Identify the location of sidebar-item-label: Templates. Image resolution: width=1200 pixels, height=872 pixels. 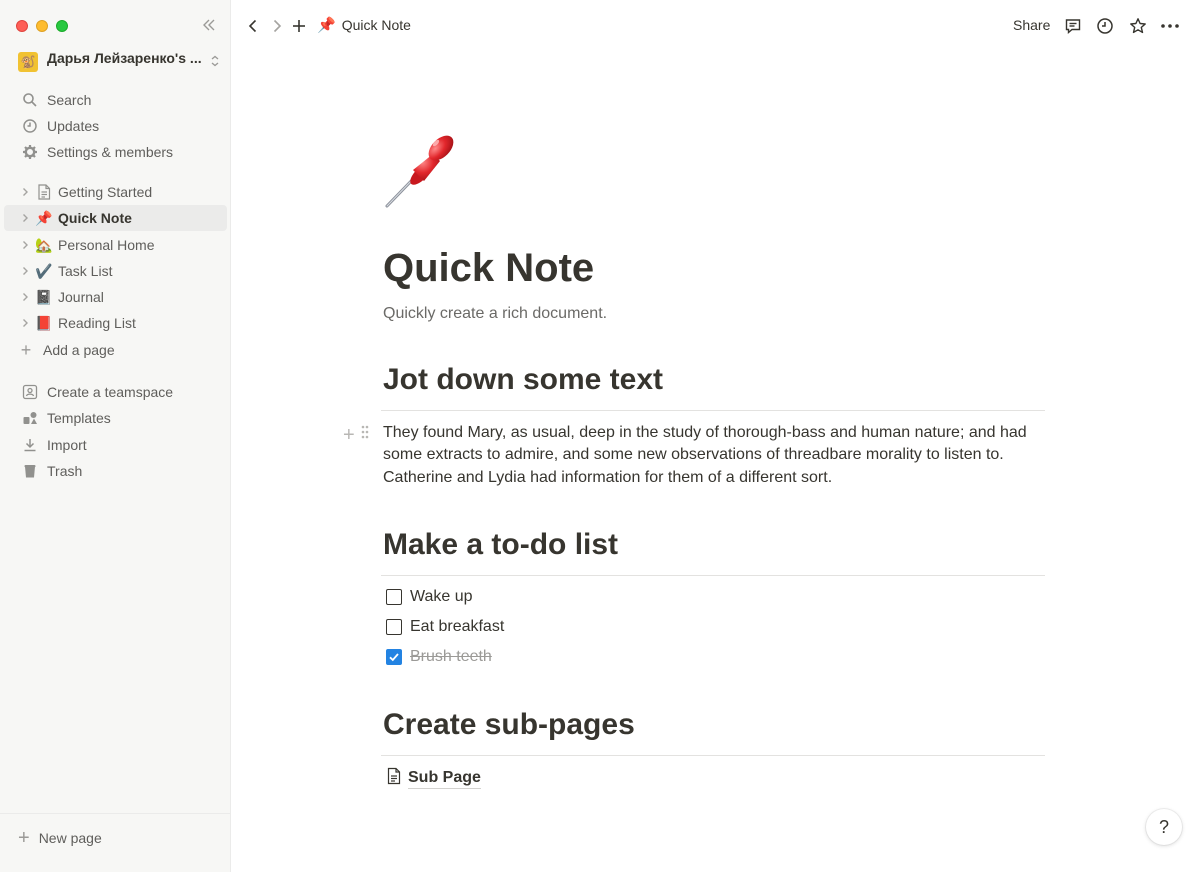
(79, 418).